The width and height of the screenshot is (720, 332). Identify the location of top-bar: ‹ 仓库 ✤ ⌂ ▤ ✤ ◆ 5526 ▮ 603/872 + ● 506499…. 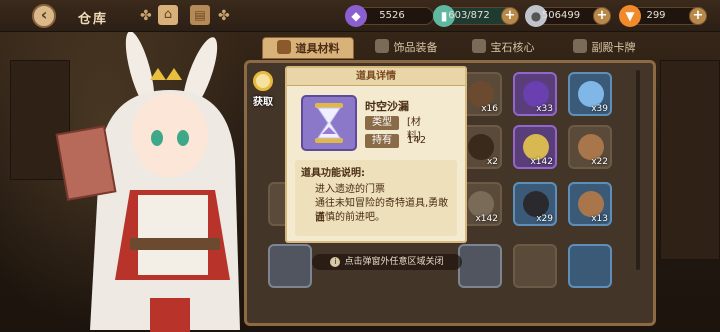
(360, 16).